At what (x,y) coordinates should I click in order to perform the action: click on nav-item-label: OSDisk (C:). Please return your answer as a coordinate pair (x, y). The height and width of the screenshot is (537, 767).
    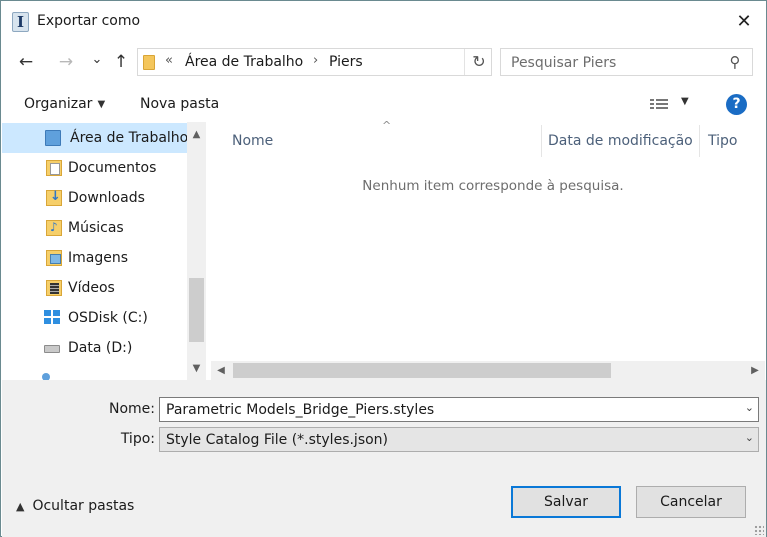
    Looking at the image, I should click on (108, 318).